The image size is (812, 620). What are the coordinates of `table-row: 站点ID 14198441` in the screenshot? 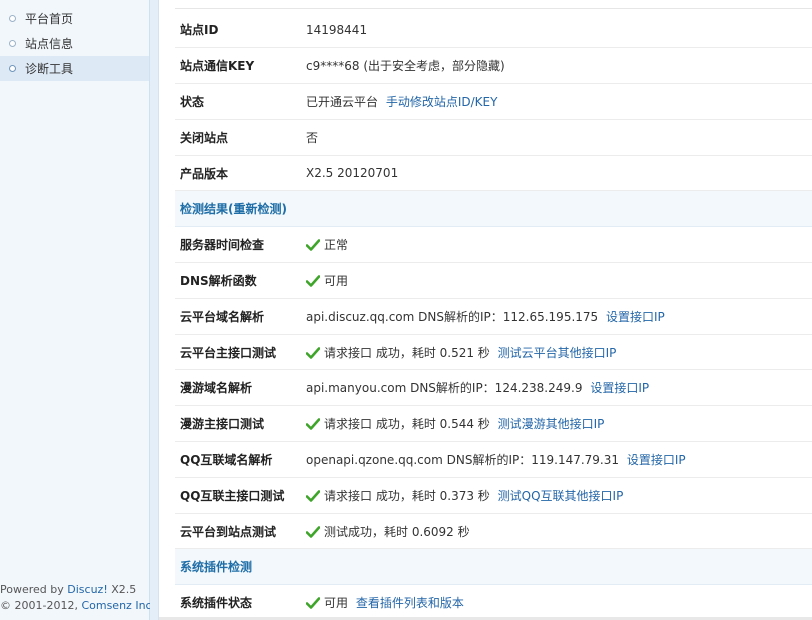 It's located at (493, 30).